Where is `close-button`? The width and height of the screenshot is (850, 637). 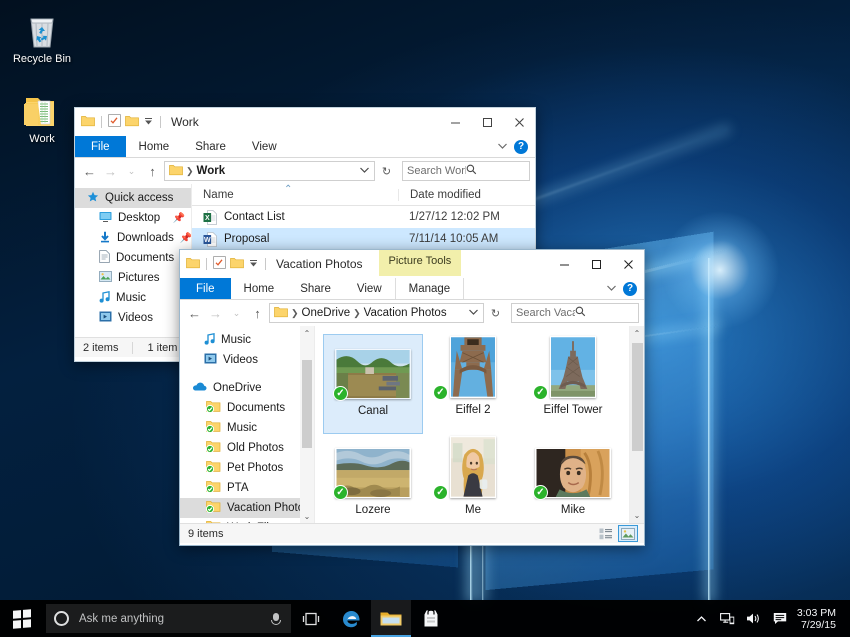
close-button is located at coordinates (628, 264).